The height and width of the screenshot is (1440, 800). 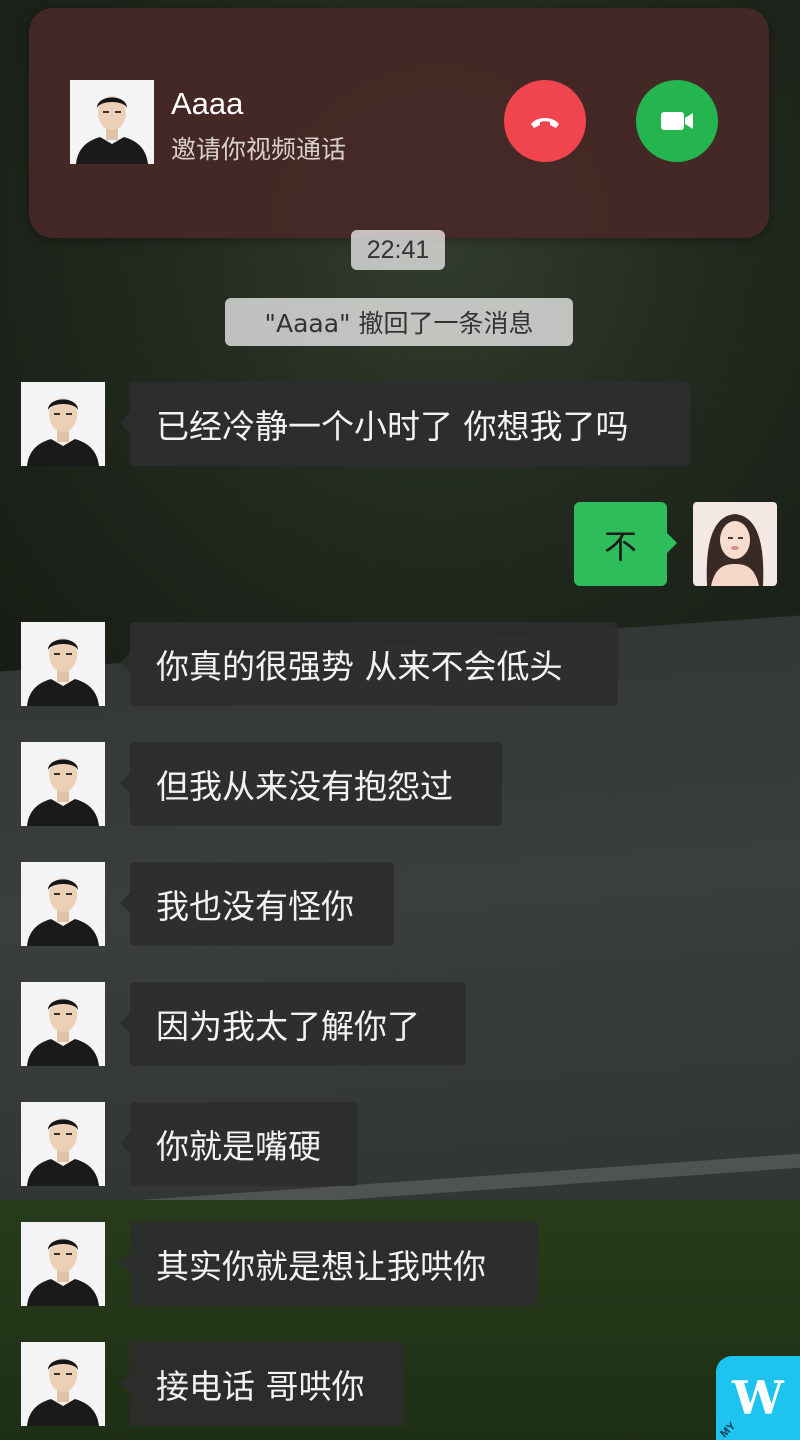 What do you see at coordinates (735, 544) in the screenshot?
I see `my-avatar` at bounding box center [735, 544].